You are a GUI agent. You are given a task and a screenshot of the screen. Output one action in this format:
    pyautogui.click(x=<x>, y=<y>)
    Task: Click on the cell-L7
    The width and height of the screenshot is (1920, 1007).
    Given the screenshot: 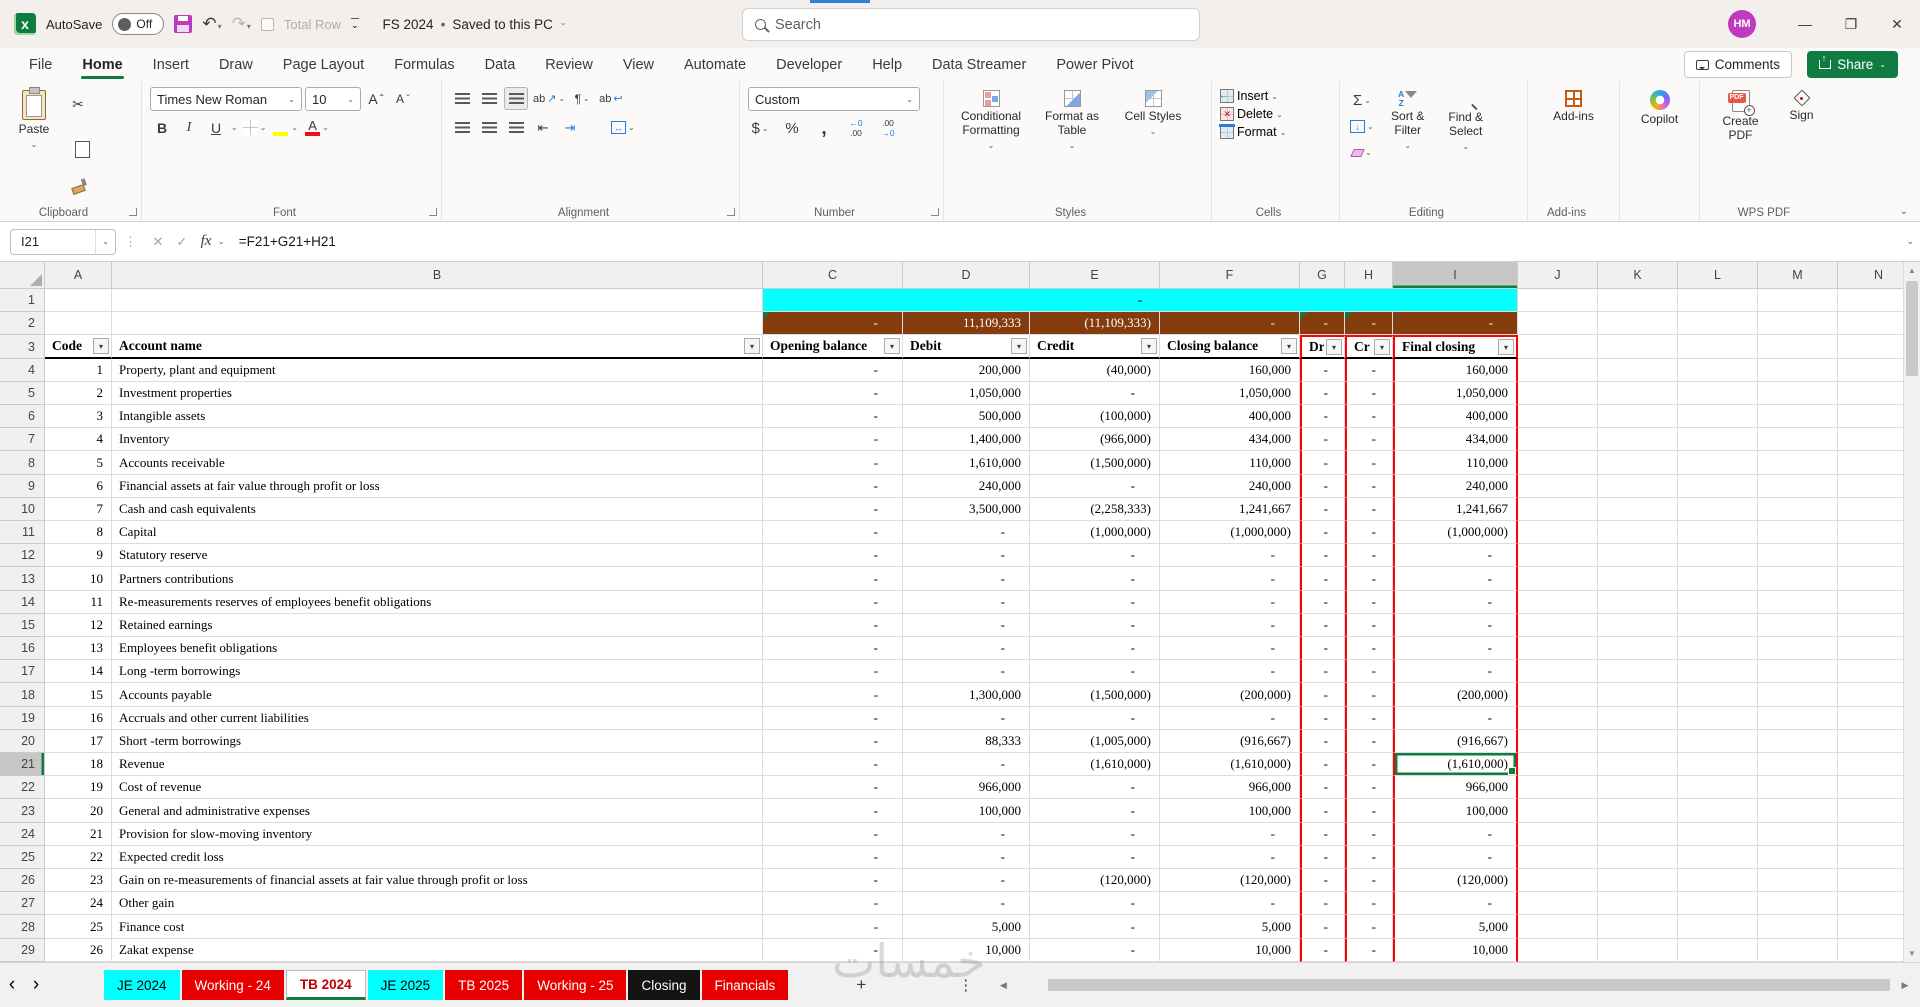 What is the action you would take?
    pyautogui.click(x=1718, y=440)
    